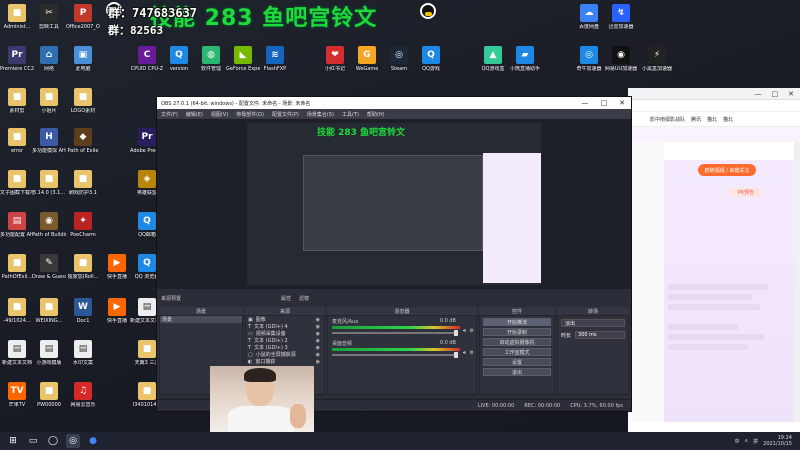 Image resolution: width=800 pixels, height=450 pixels. What do you see at coordinates (657, 66) in the screenshot?
I see `desktop-icon-xiaohei-speed: ⚡ 小黑盒加速器` at bounding box center [657, 66].